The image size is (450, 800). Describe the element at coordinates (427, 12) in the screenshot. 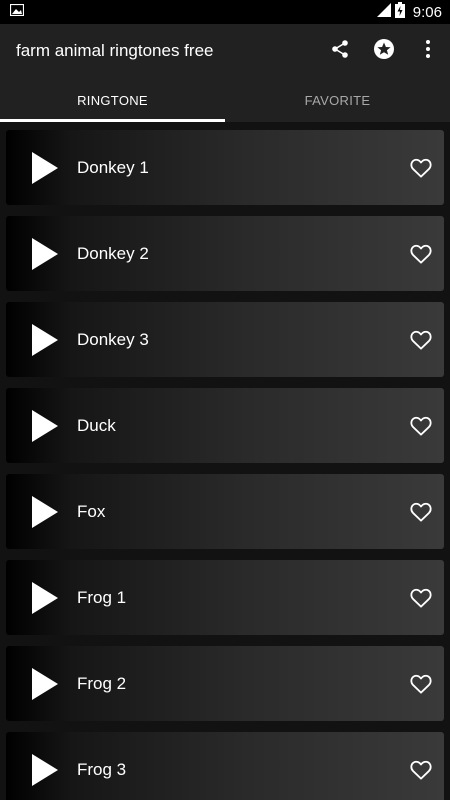

I see `clock: 9:06` at that location.